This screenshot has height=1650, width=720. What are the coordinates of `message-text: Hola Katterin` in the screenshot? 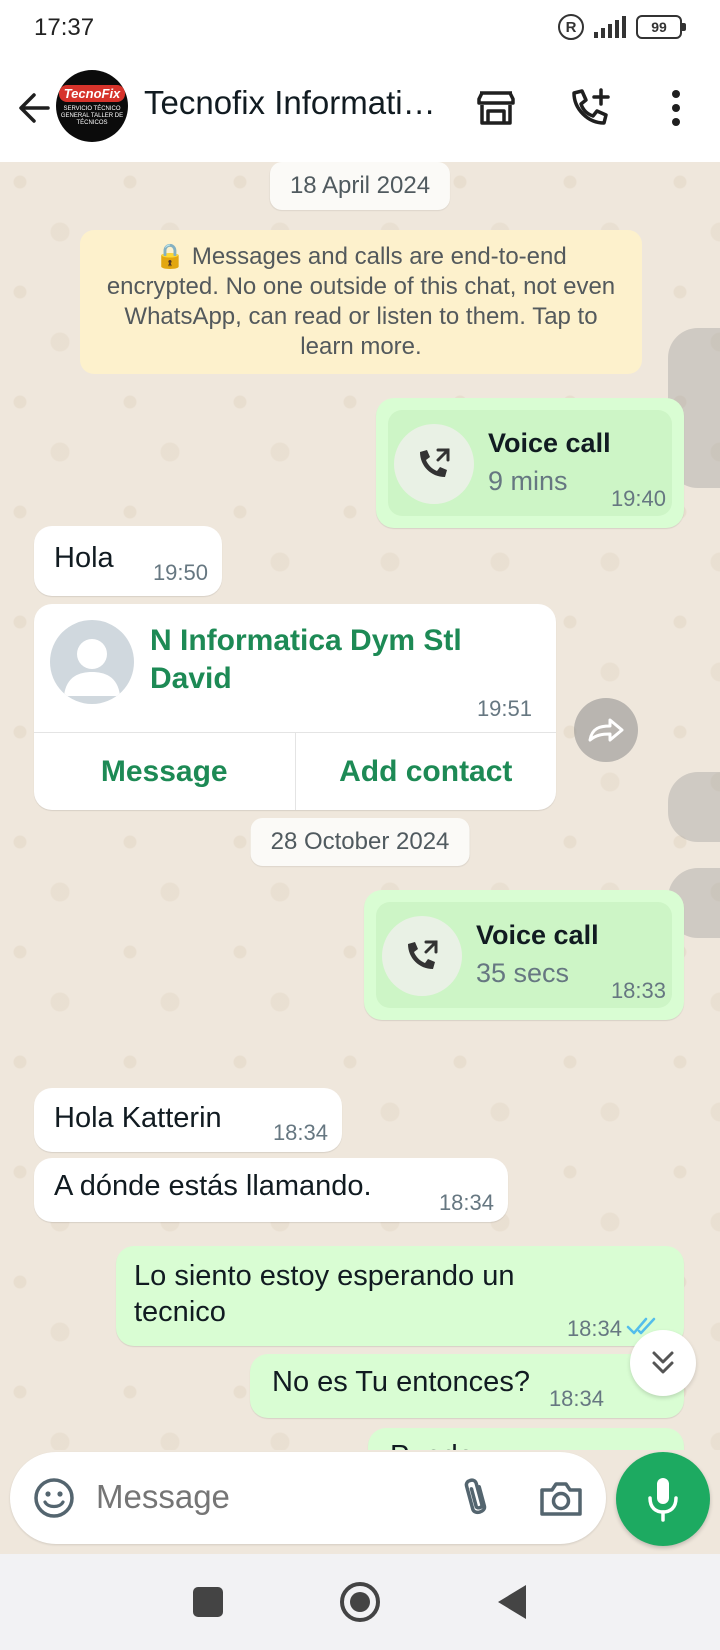 It's located at (138, 1118).